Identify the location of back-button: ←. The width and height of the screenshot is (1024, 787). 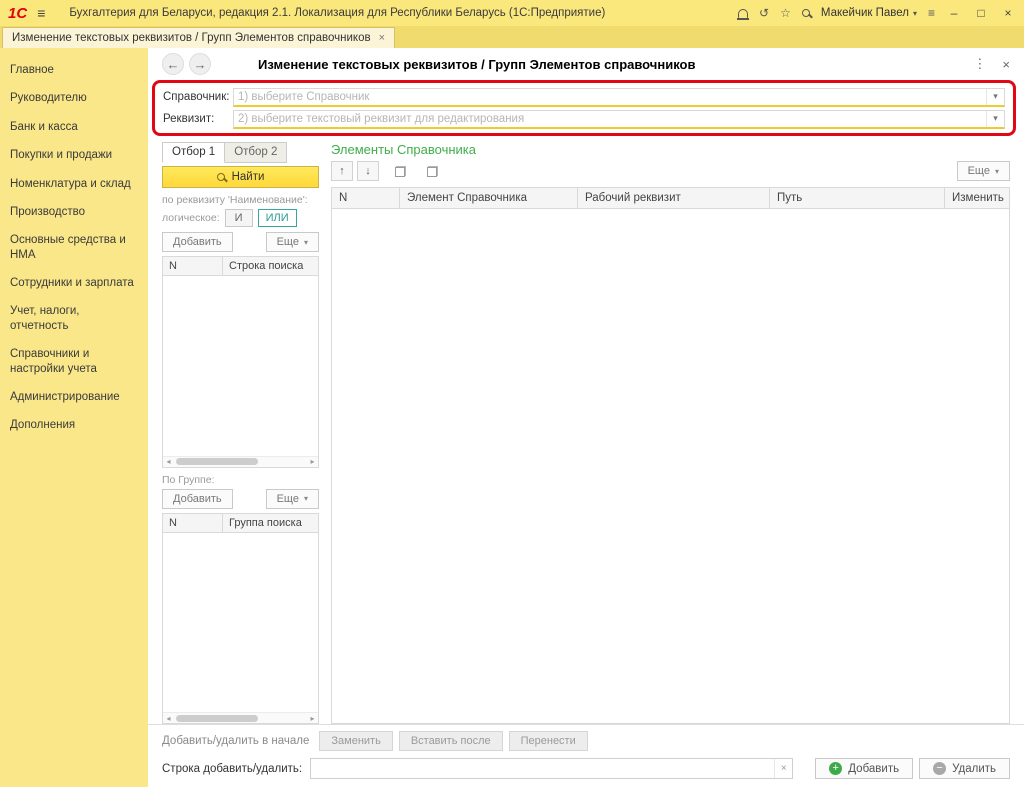
(173, 64).